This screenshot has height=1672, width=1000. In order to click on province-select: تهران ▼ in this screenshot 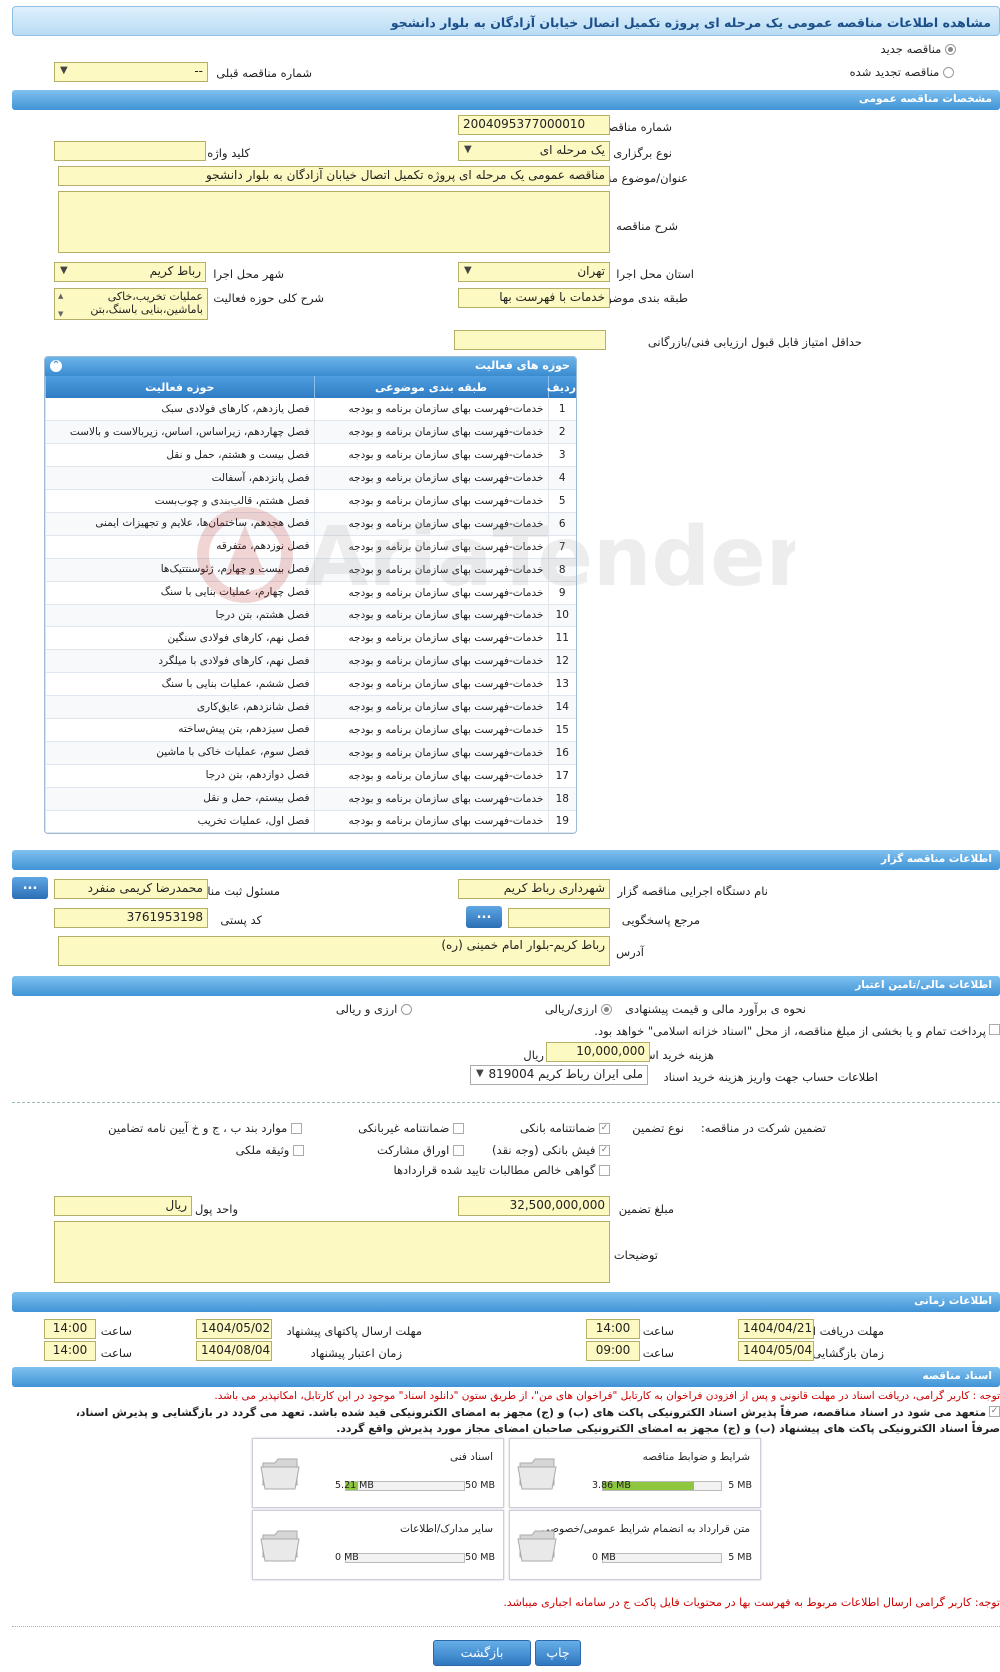, I will do `click(534, 272)`.